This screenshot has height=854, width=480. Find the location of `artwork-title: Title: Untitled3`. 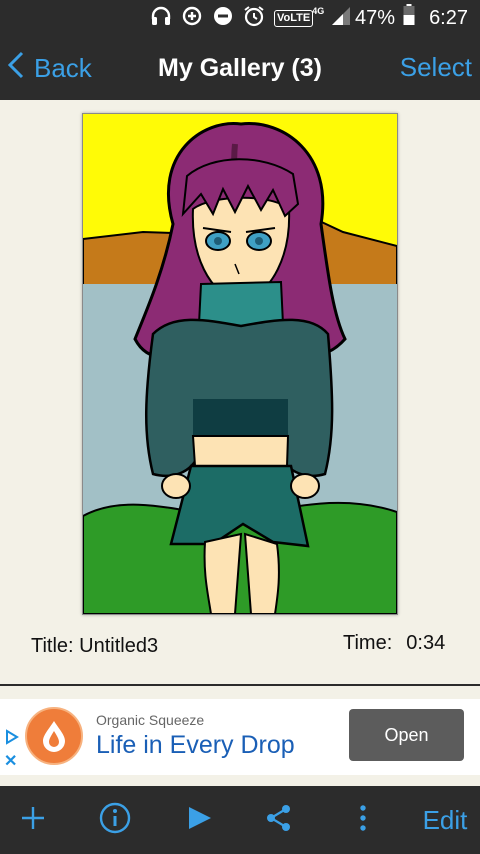

artwork-title: Title: Untitled3 is located at coordinates (95, 646).